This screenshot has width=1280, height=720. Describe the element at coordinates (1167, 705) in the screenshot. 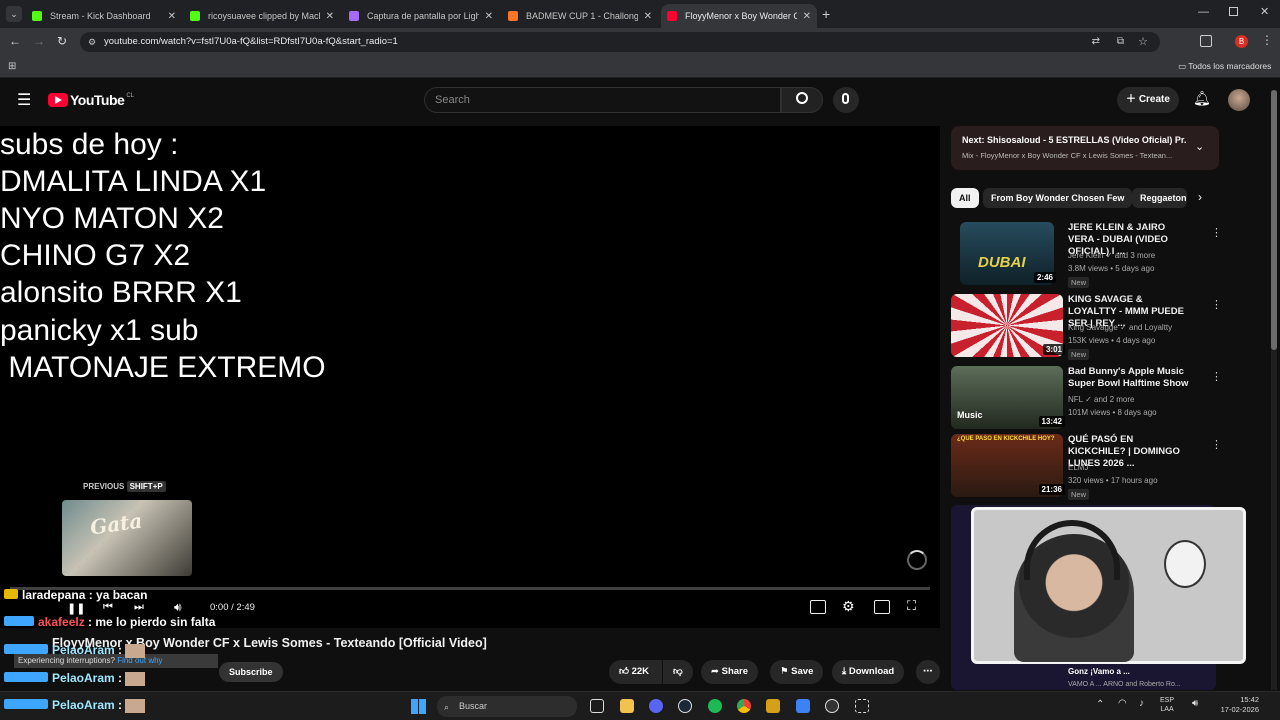

I see `language-indicator: ESP LAA` at that location.